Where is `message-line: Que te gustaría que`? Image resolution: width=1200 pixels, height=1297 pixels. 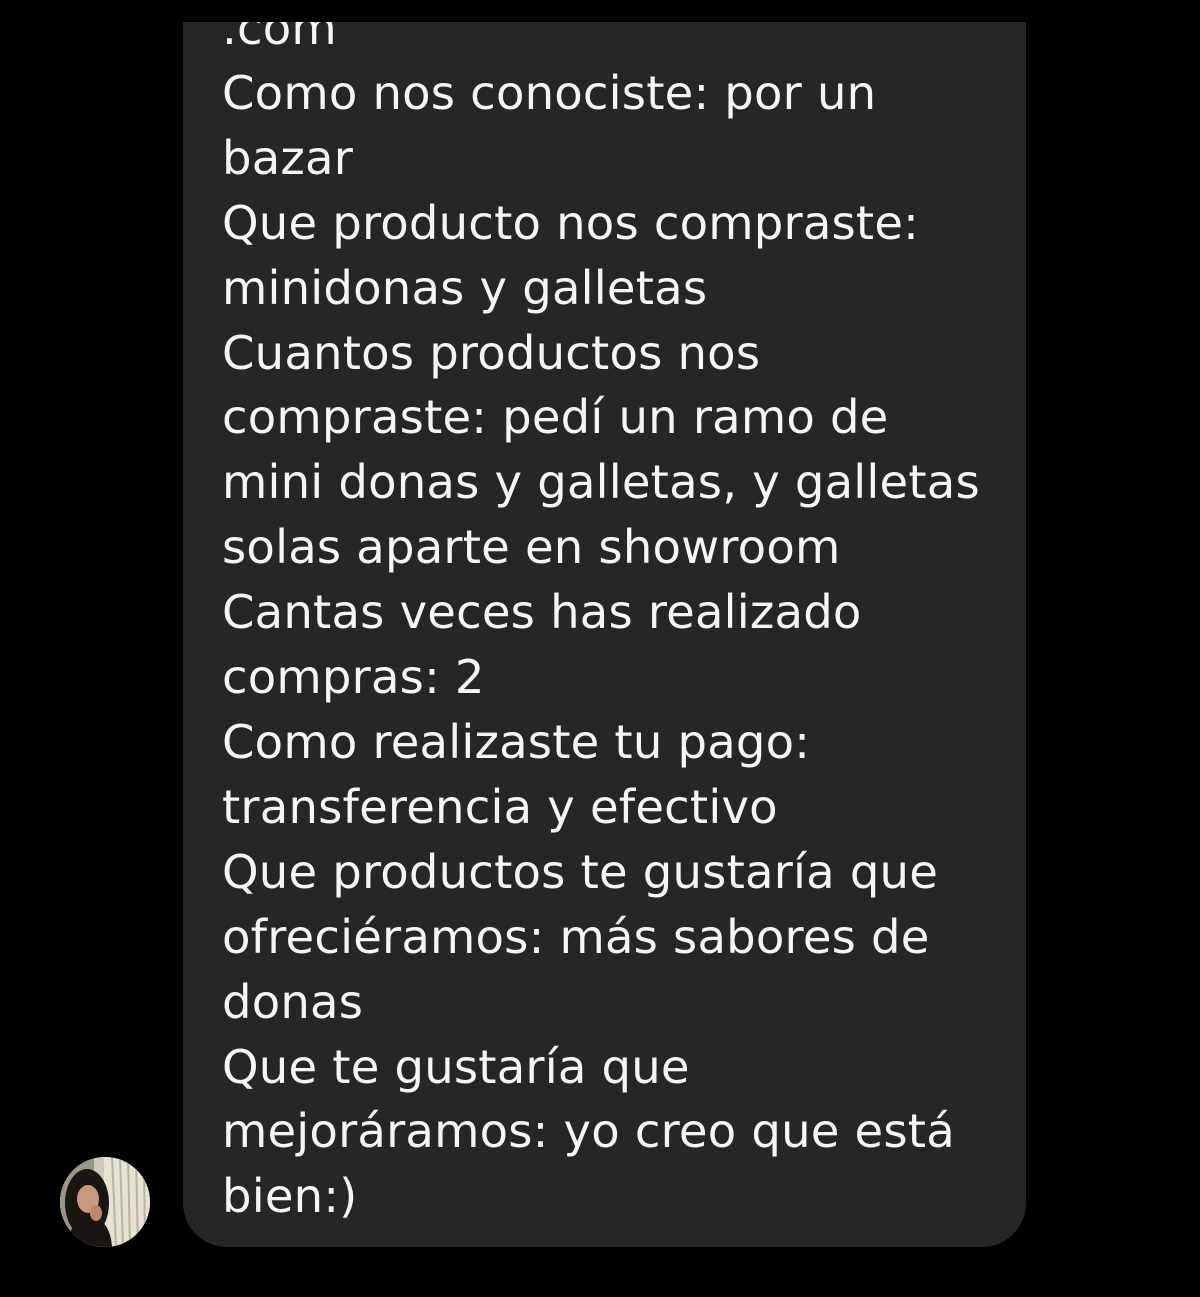
message-line: Que te gustaría que is located at coordinates (456, 1066).